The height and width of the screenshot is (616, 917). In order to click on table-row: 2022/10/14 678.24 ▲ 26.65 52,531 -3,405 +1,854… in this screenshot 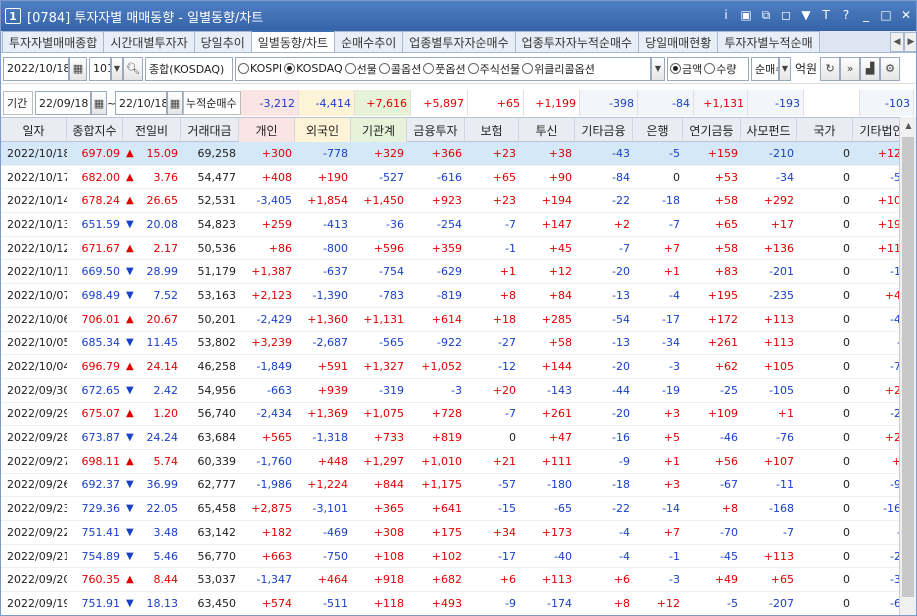, I will do `click(458, 201)`.